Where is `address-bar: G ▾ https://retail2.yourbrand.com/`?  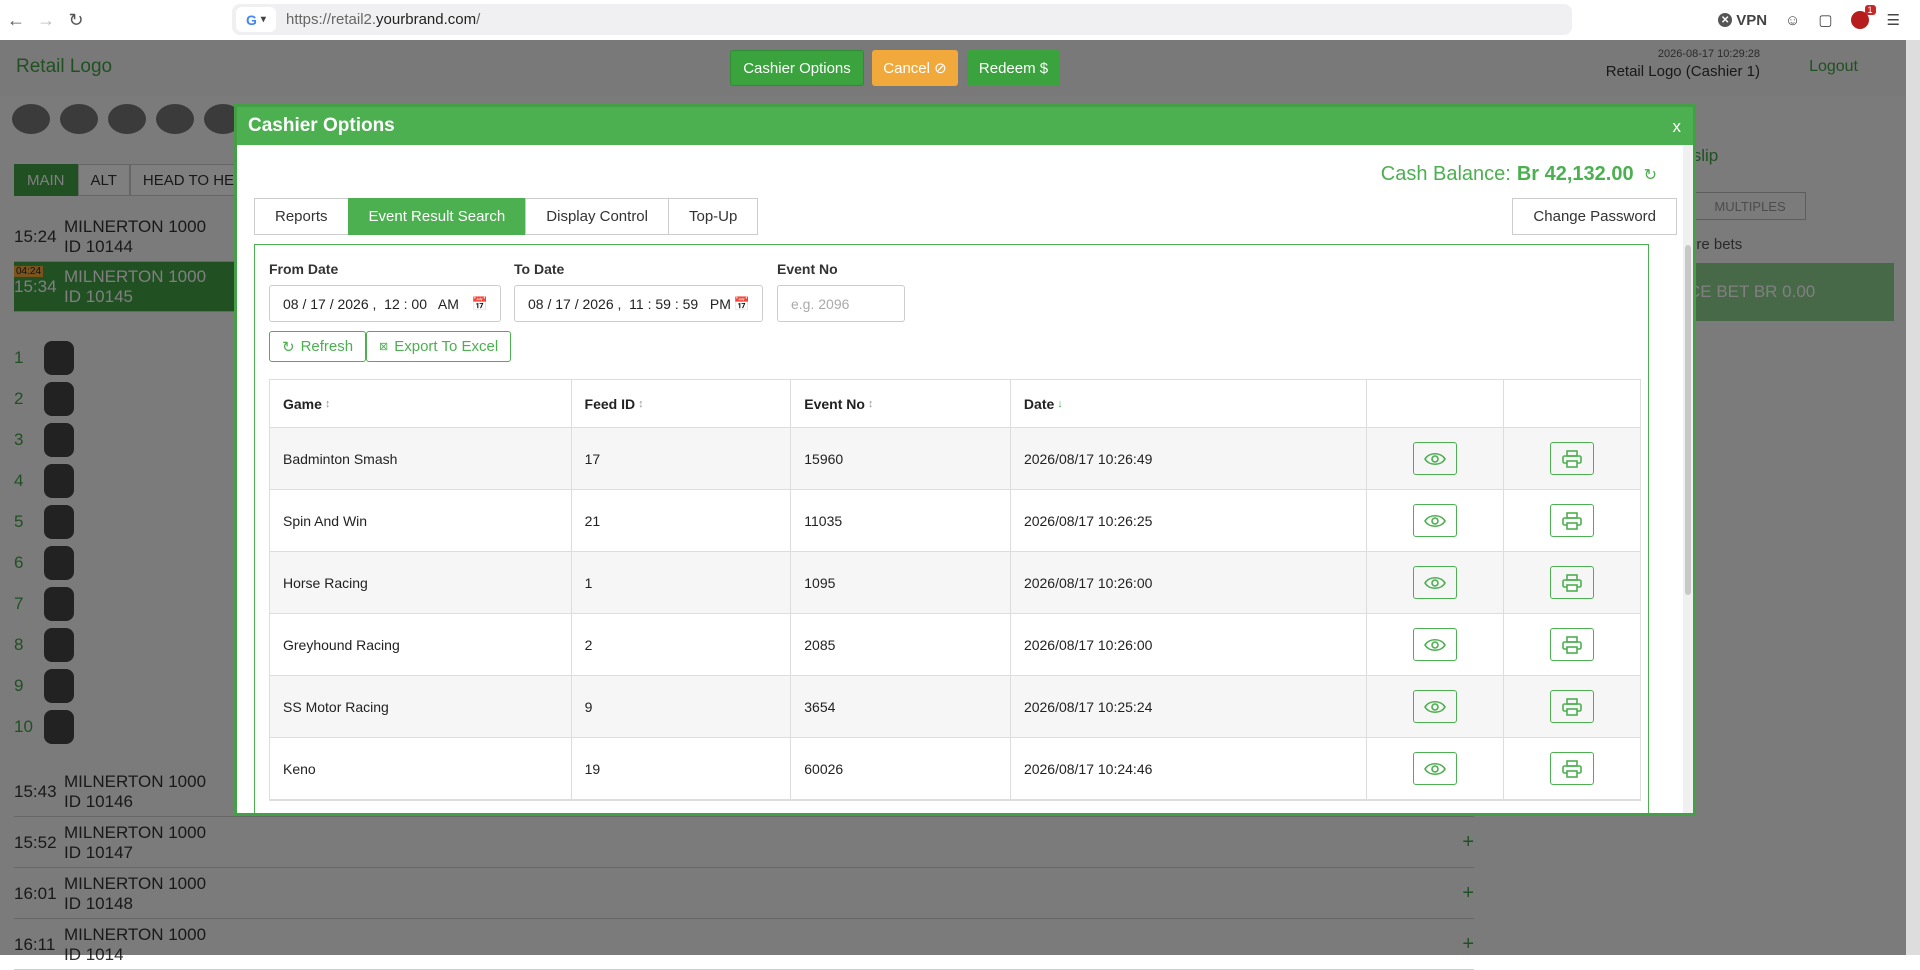
address-bar: G ▾ https://retail2.yourbrand.com/ is located at coordinates (902, 19).